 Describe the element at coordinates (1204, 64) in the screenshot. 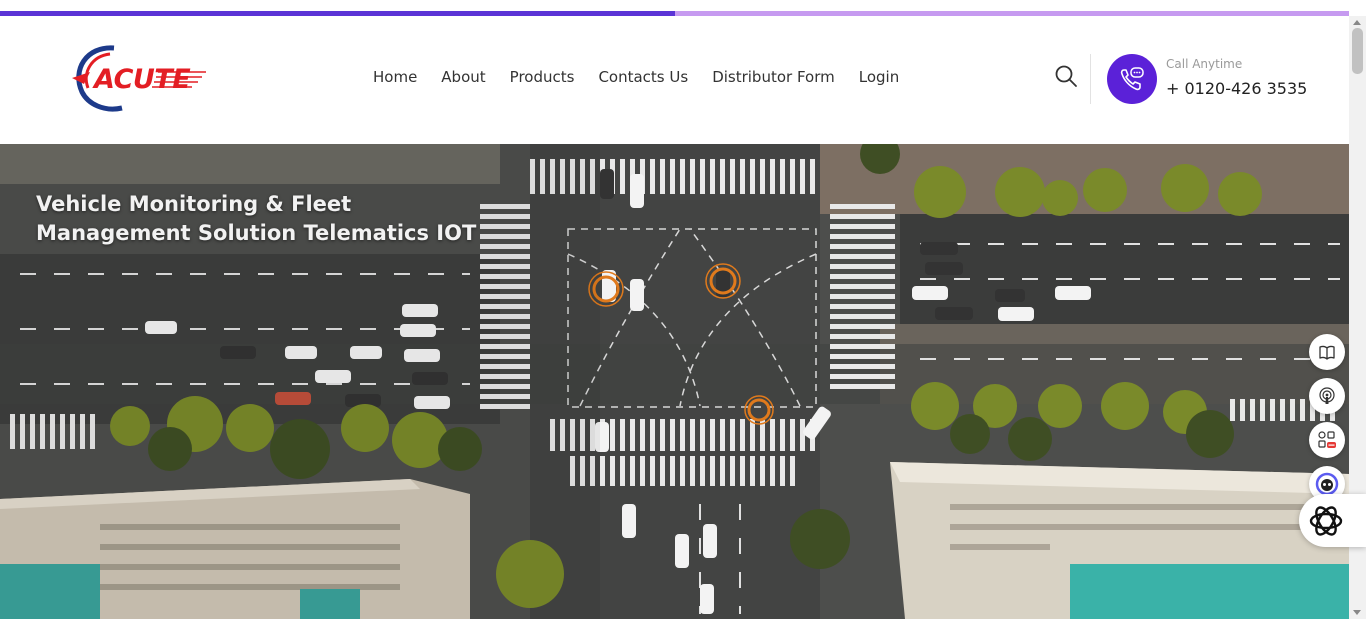

I see `call-anytime-label: Call Anytime` at that location.